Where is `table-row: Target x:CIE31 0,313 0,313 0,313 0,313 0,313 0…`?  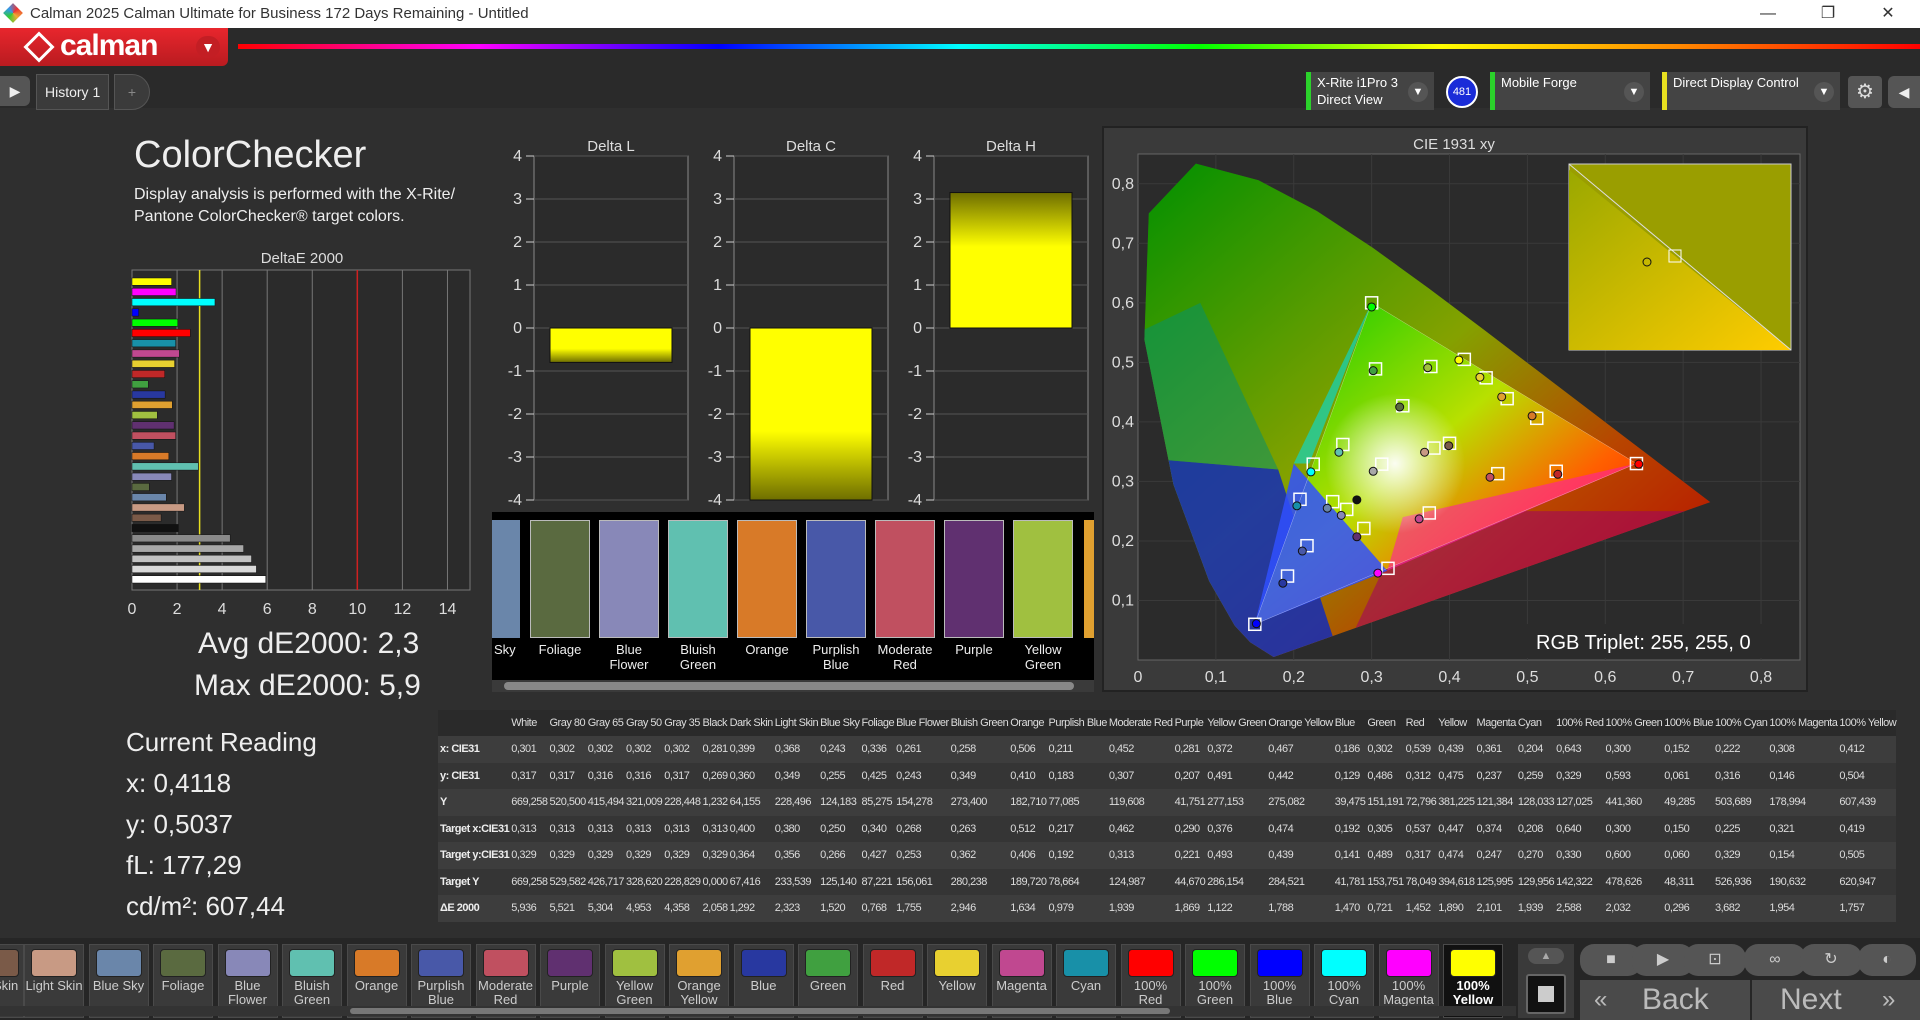 table-row: Target x:CIE31 0,313 0,313 0,313 0,313 0,313 0… is located at coordinates (1167, 828).